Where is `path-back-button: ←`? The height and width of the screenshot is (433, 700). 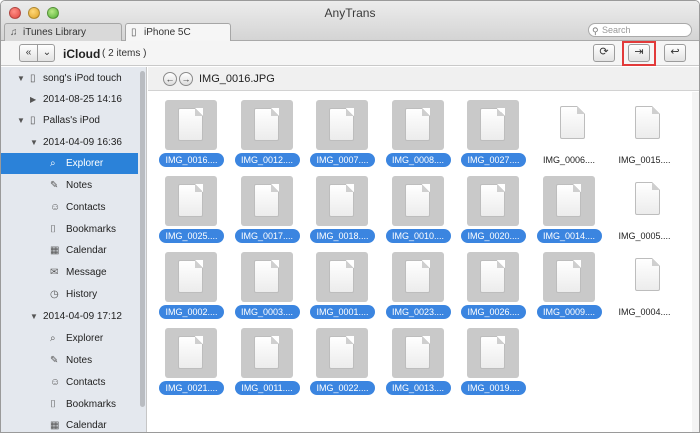 path-back-button: ← is located at coordinates (170, 79).